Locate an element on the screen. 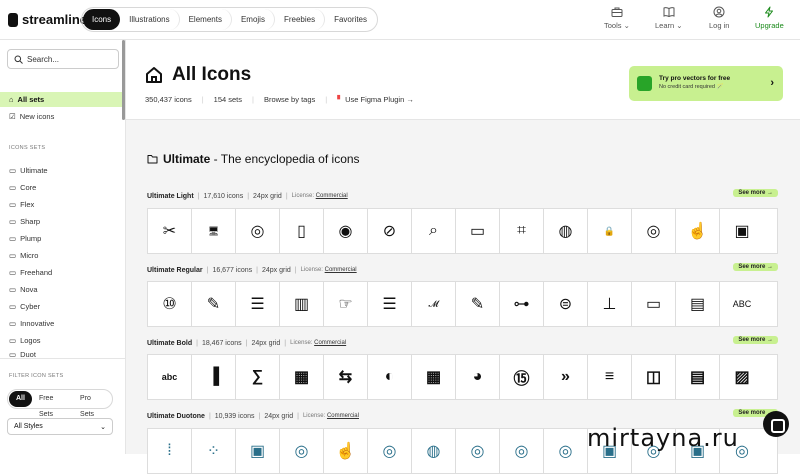 The width and height of the screenshot is (800, 474). icon-preview-cell: 🖥 is located at coordinates (214, 231).